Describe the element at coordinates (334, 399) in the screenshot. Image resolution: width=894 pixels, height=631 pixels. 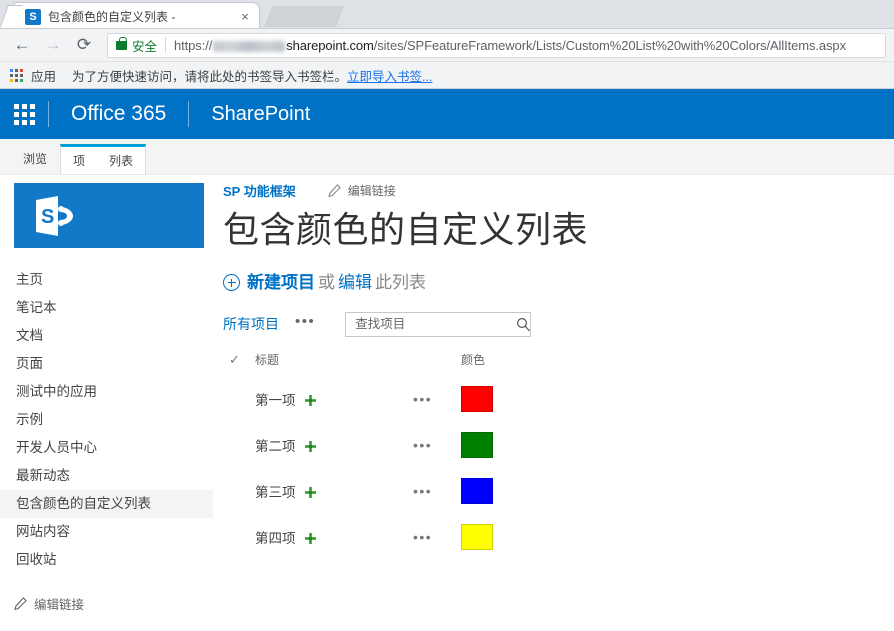
I see `row-title-cell: 第一项` at that location.